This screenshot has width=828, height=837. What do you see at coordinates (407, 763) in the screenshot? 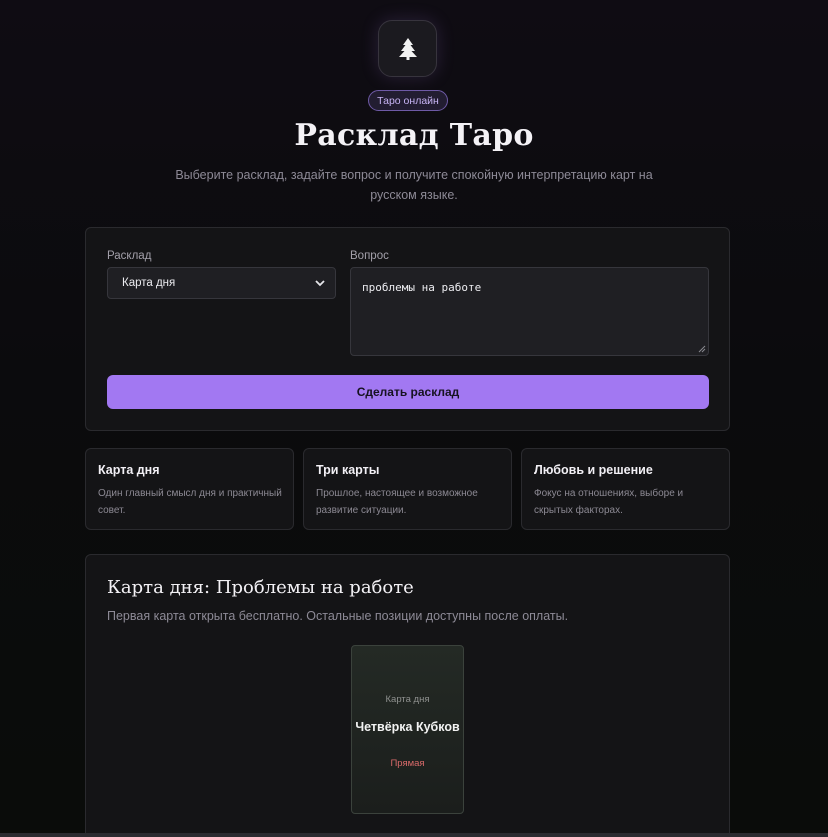
I see `tarot-card-orientation: Прямая` at bounding box center [407, 763].